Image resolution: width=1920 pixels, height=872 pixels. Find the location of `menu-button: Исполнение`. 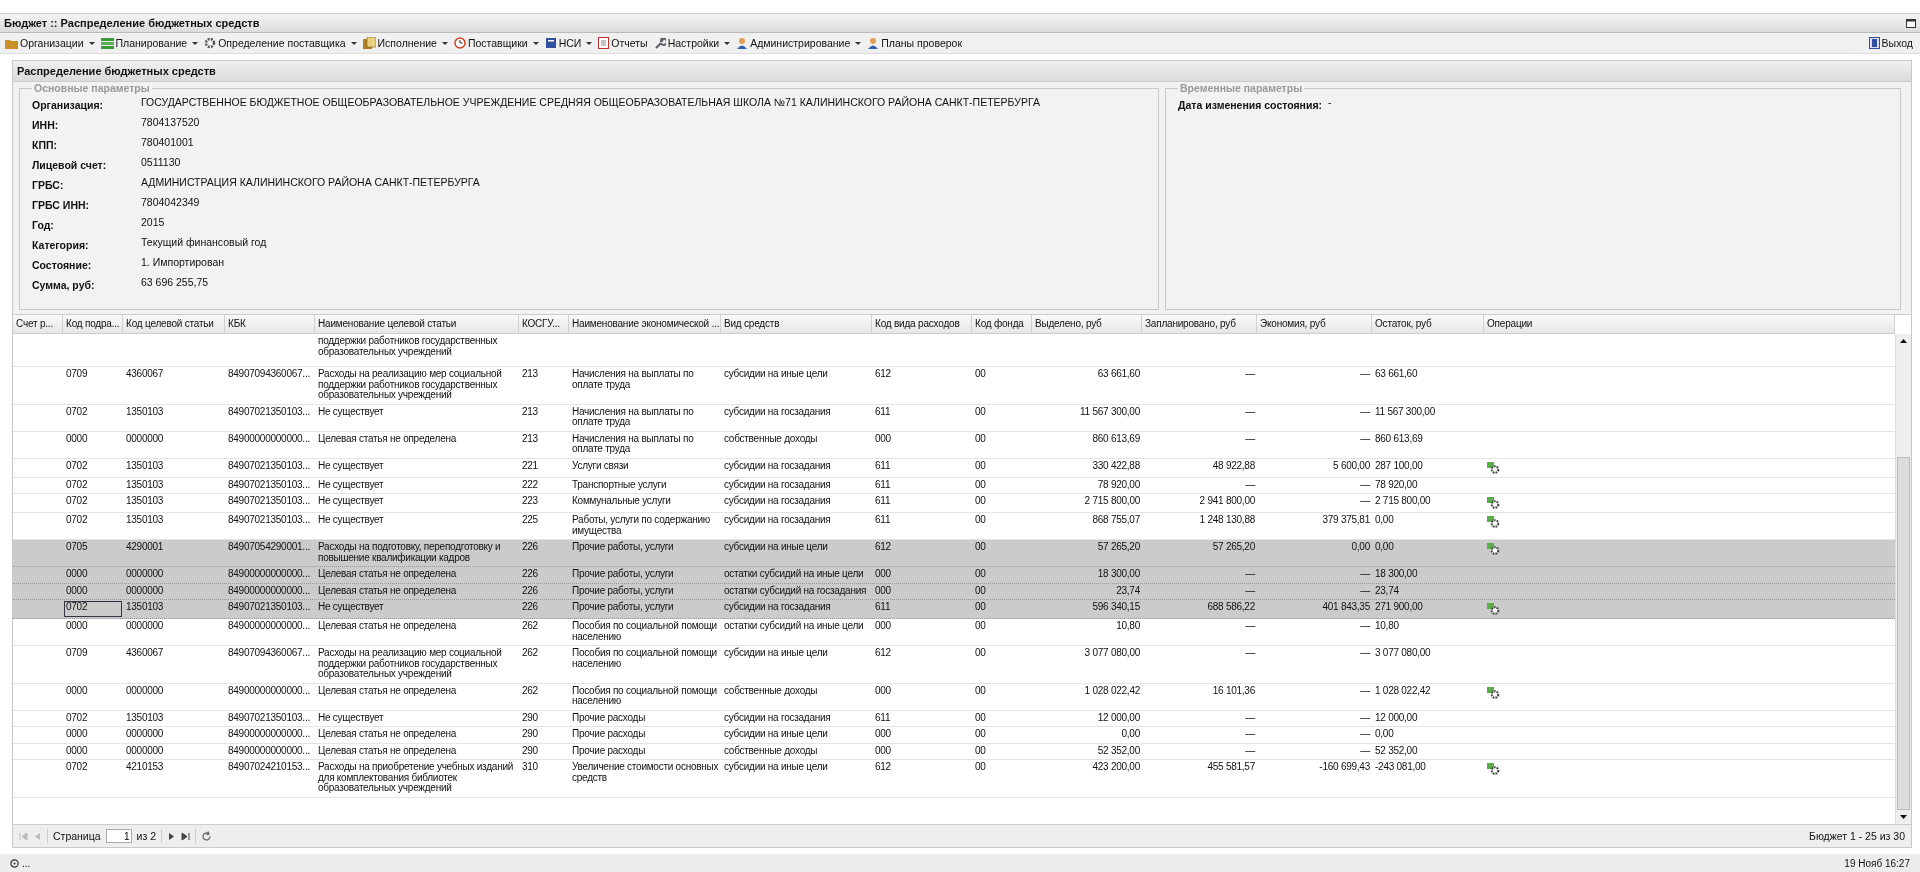

menu-button: Исполнение is located at coordinates (406, 43).